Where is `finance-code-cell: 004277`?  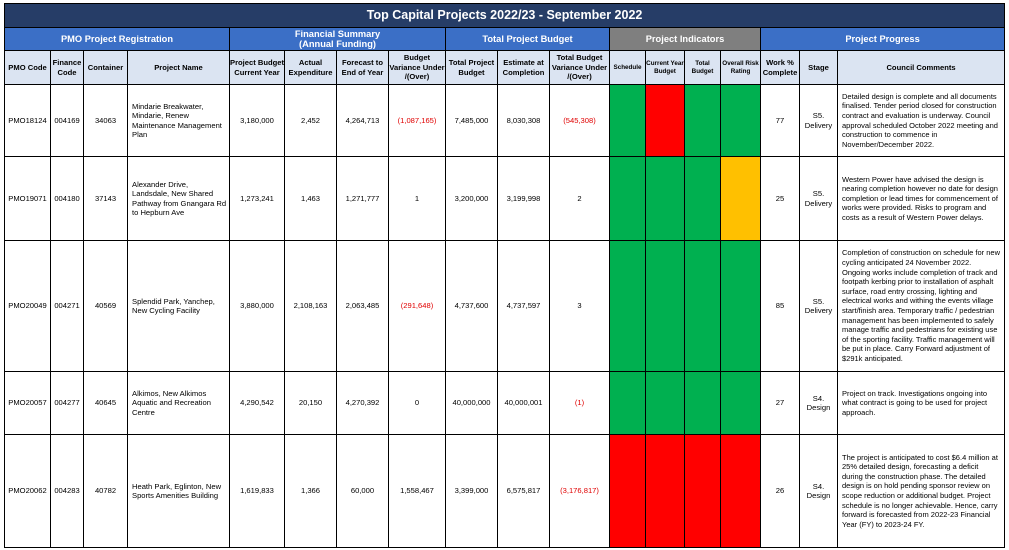
finance-code-cell: 004277 is located at coordinates (67, 403).